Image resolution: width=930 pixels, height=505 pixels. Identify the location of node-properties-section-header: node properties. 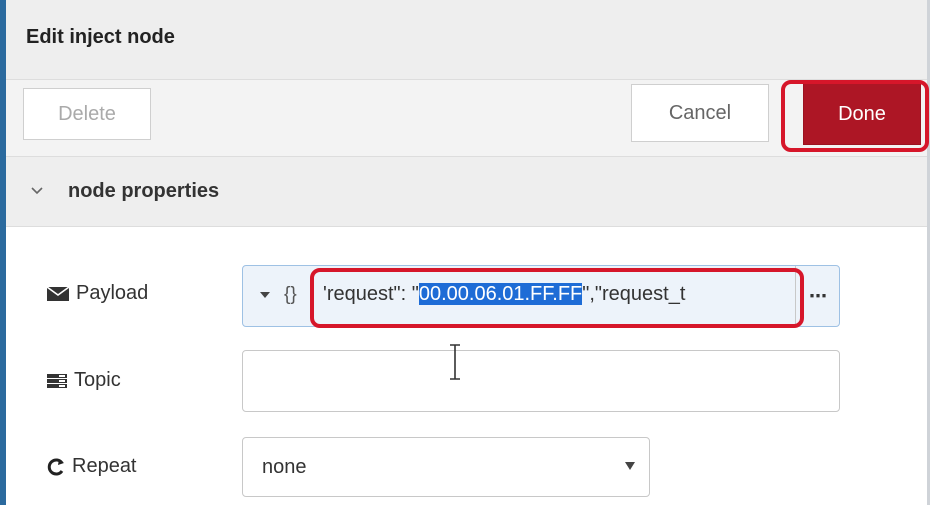
(466, 192).